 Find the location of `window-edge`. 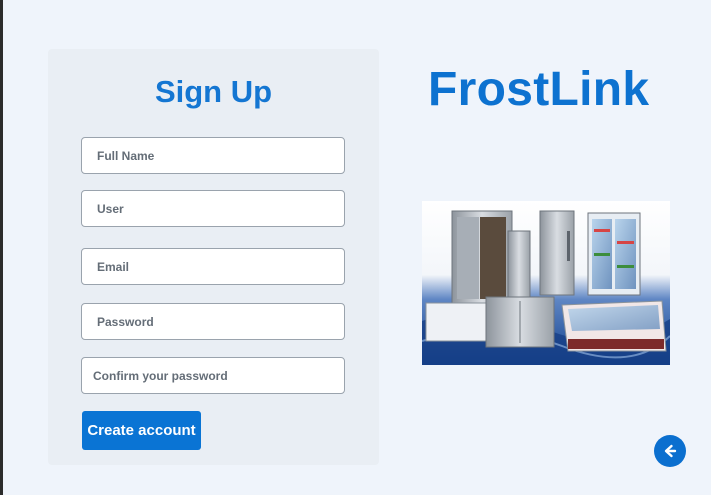

window-edge is located at coordinates (1, 247).